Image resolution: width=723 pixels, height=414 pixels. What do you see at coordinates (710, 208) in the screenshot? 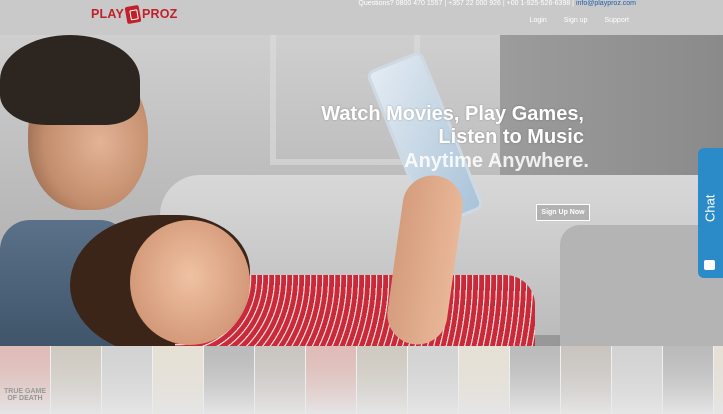
I see `chat-label: Chat` at bounding box center [710, 208].